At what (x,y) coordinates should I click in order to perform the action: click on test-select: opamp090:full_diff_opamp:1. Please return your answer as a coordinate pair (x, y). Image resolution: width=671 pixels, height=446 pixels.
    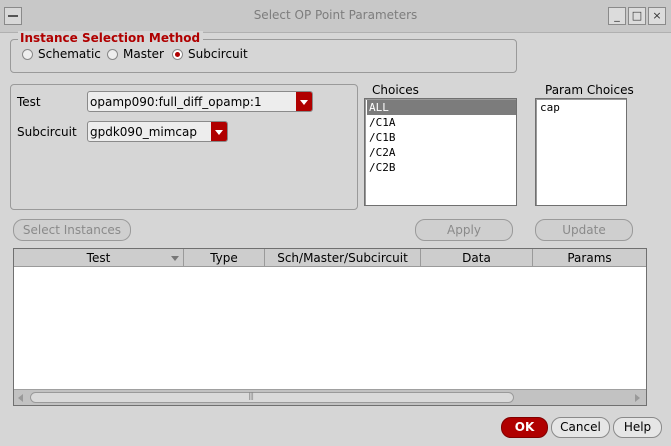
    Looking at the image, I should click on (200, 101).